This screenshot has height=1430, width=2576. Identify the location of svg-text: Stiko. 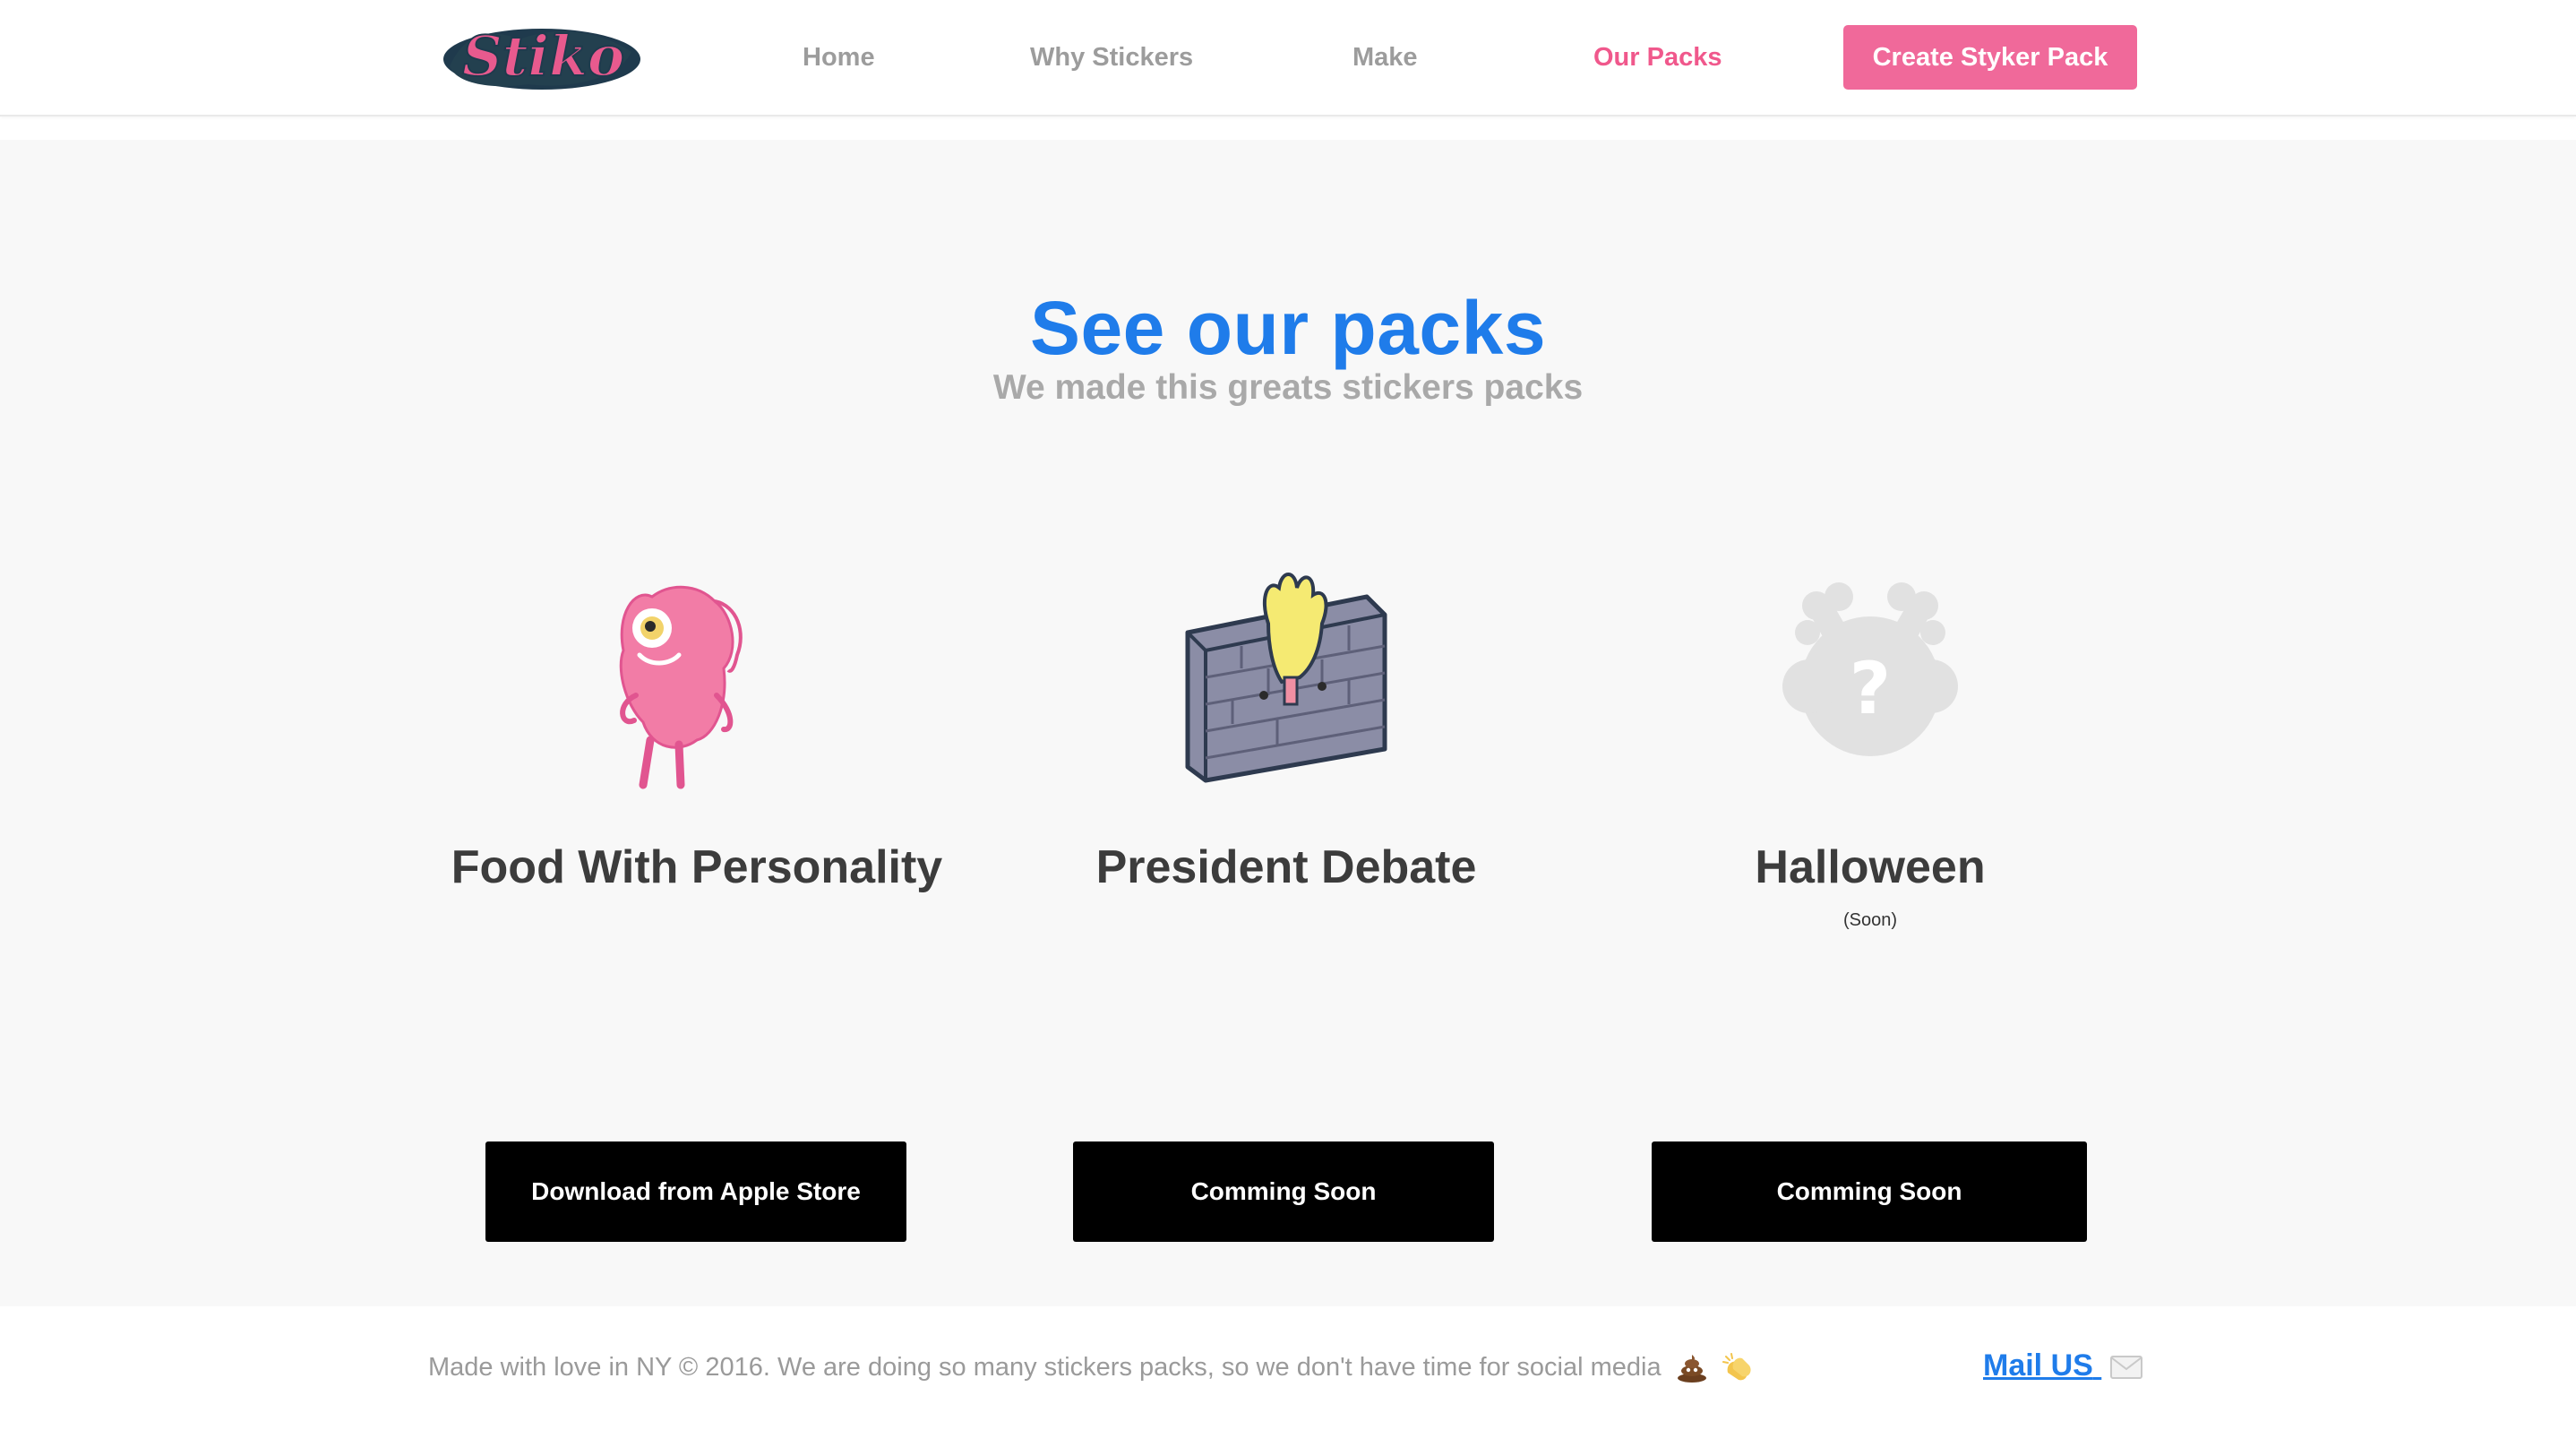
(543, 56).